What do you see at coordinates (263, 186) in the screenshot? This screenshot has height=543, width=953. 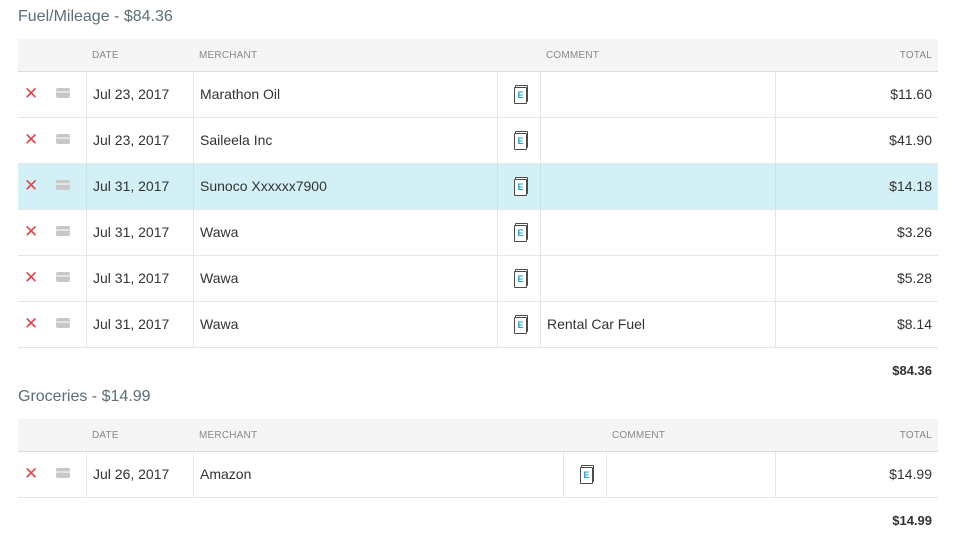 I see `merchant-cell: Sunoco Xxxxxx7900` at bounding box center [263, 186].